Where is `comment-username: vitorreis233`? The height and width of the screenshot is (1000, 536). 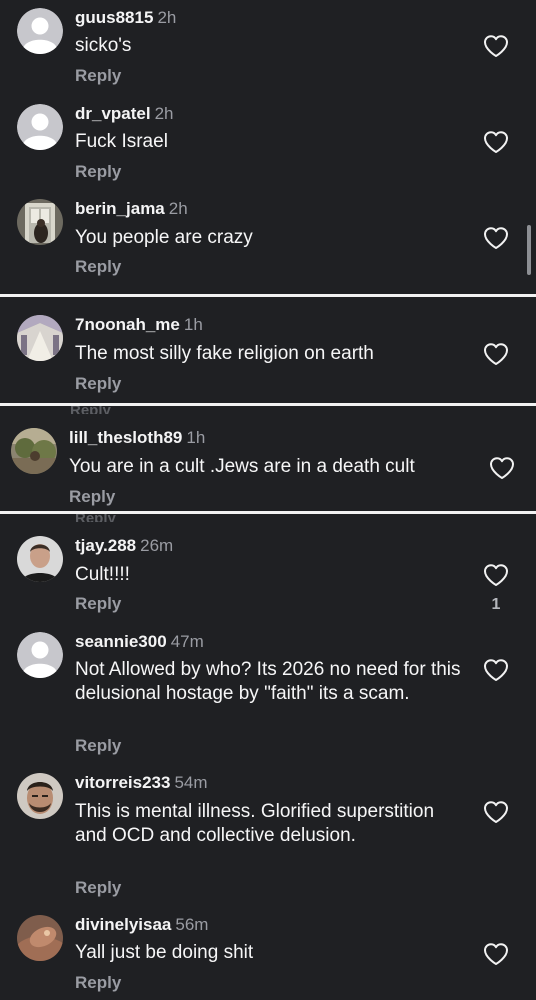 comment-username: vitorreis233 is located at coordinates (122, 782).